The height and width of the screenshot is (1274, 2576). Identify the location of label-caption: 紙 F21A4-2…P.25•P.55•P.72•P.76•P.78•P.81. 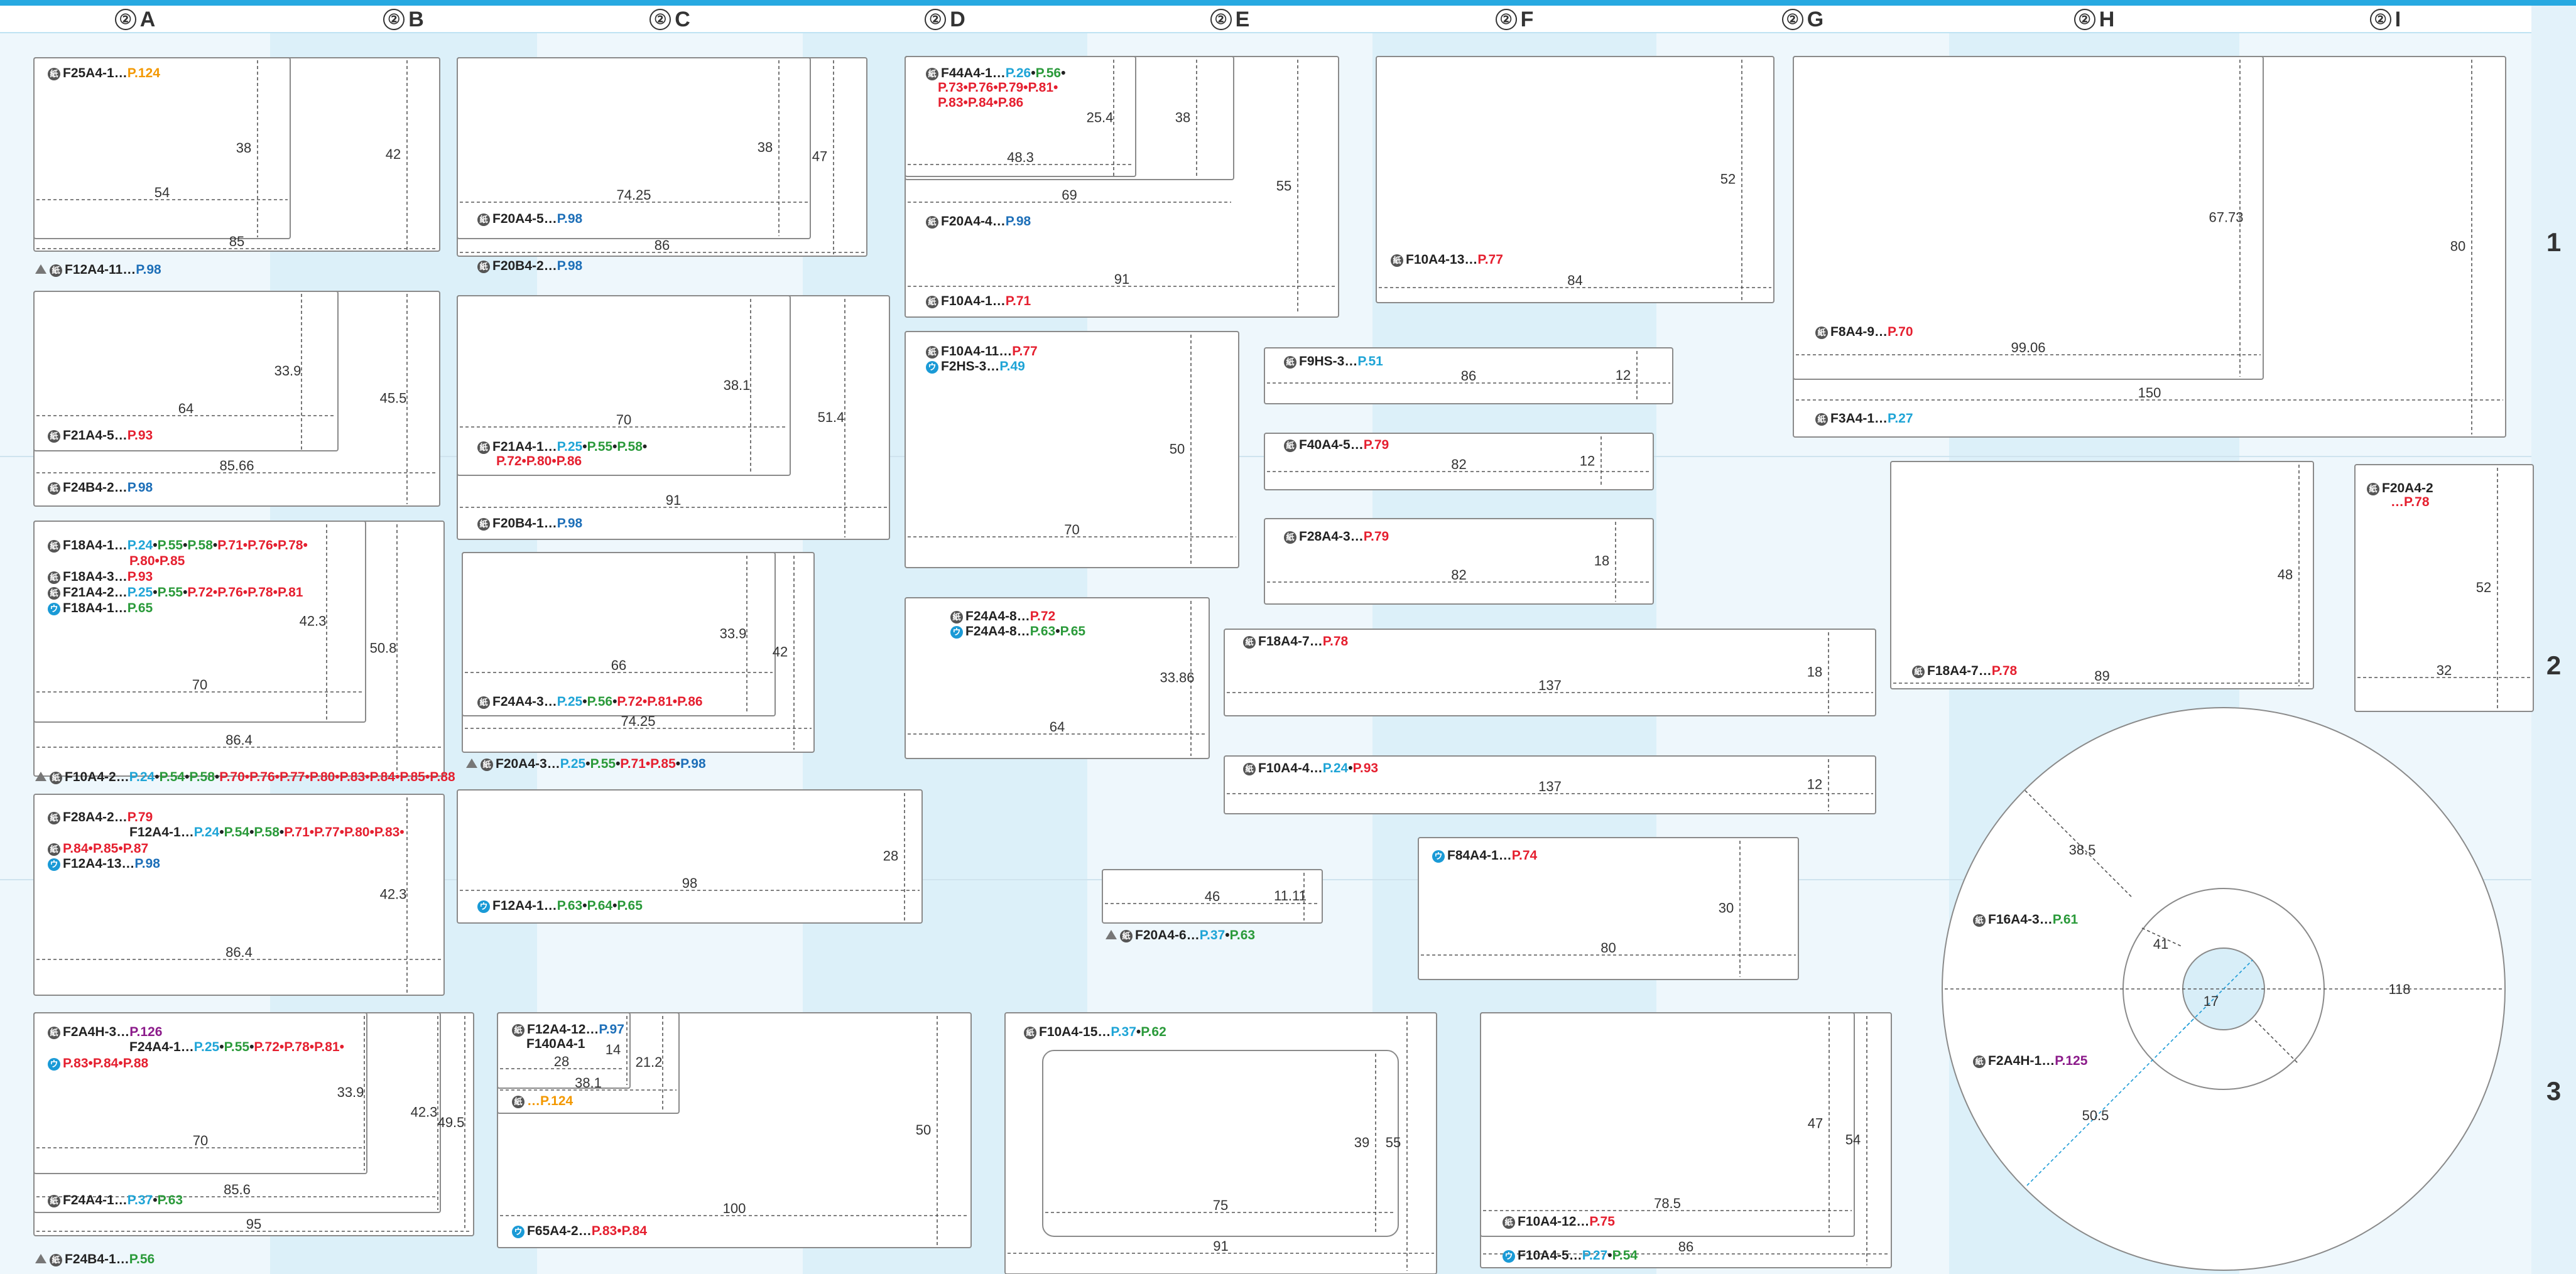
(175, 592).